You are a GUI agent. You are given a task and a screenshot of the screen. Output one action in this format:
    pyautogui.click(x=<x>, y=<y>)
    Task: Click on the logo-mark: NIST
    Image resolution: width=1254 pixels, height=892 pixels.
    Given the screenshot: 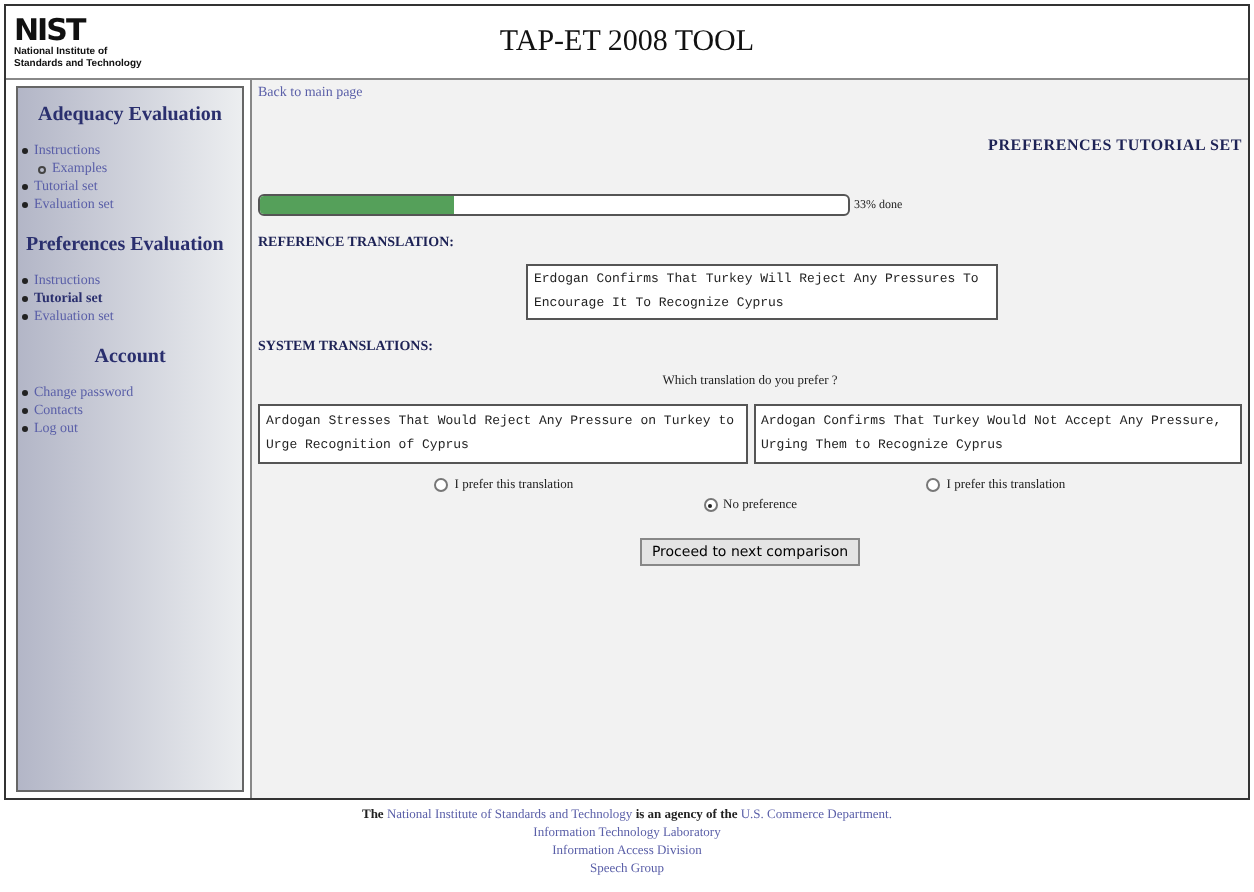 What is the action you would take?
    pyautogui.click(x=49, y=30)
    